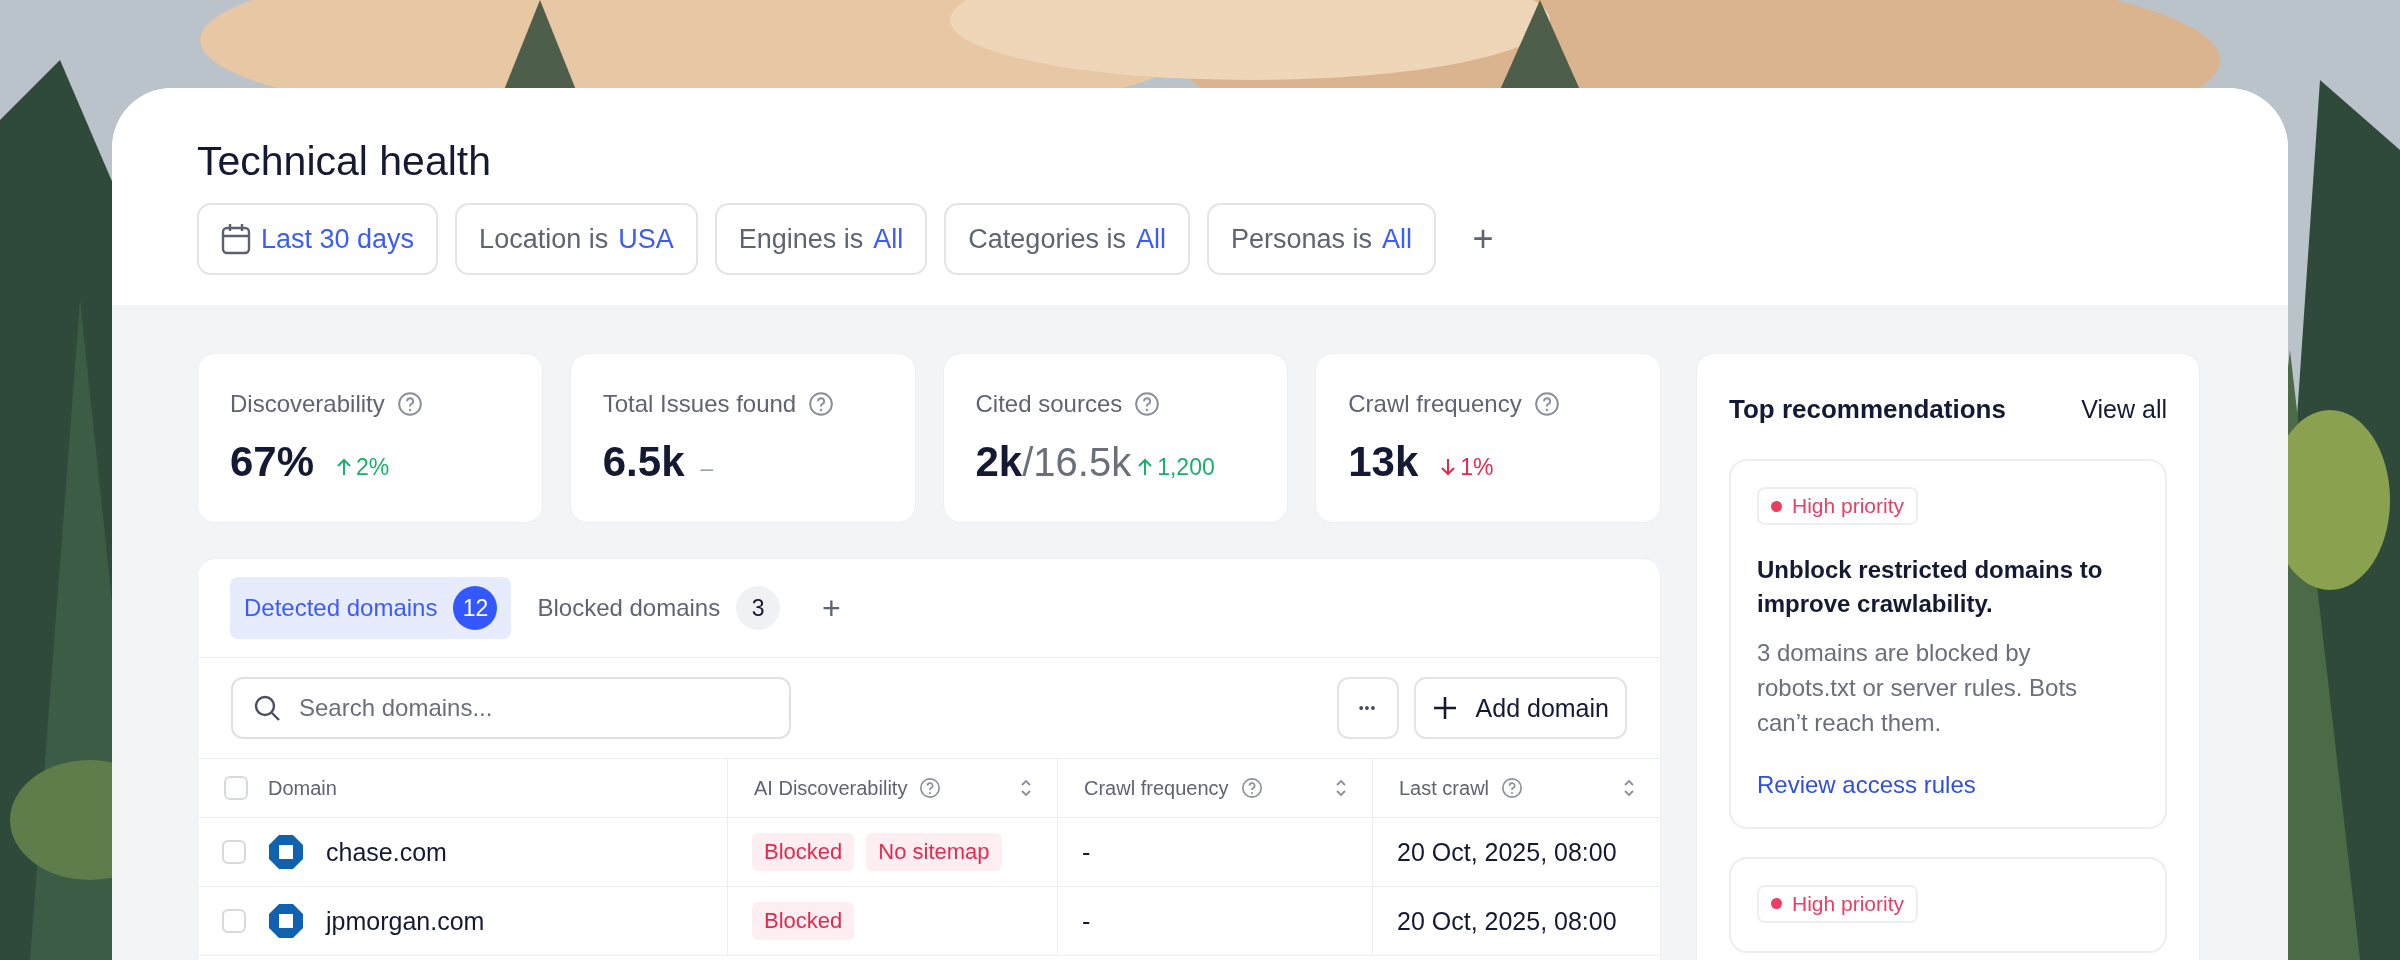 The height and width of the screenshot is (960, 2400). I want to click on arrow-down-icon, so click(1448, 467).